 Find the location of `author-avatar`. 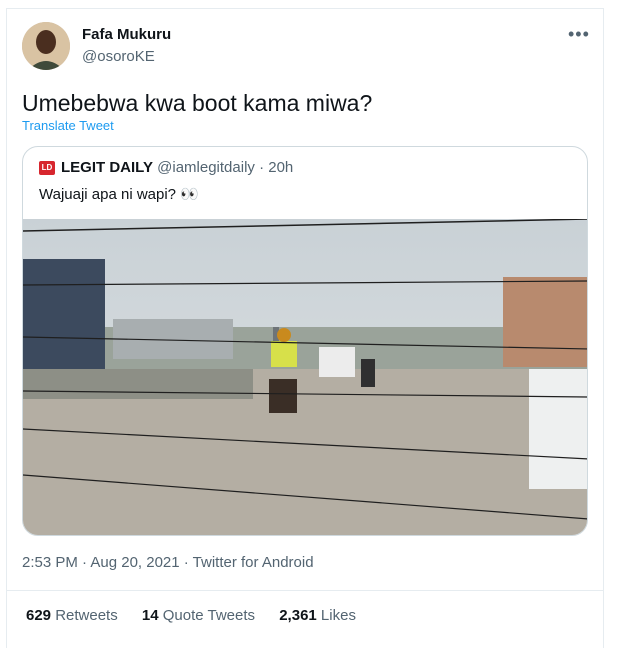

author-avatar is located at coordinates (46, 46).